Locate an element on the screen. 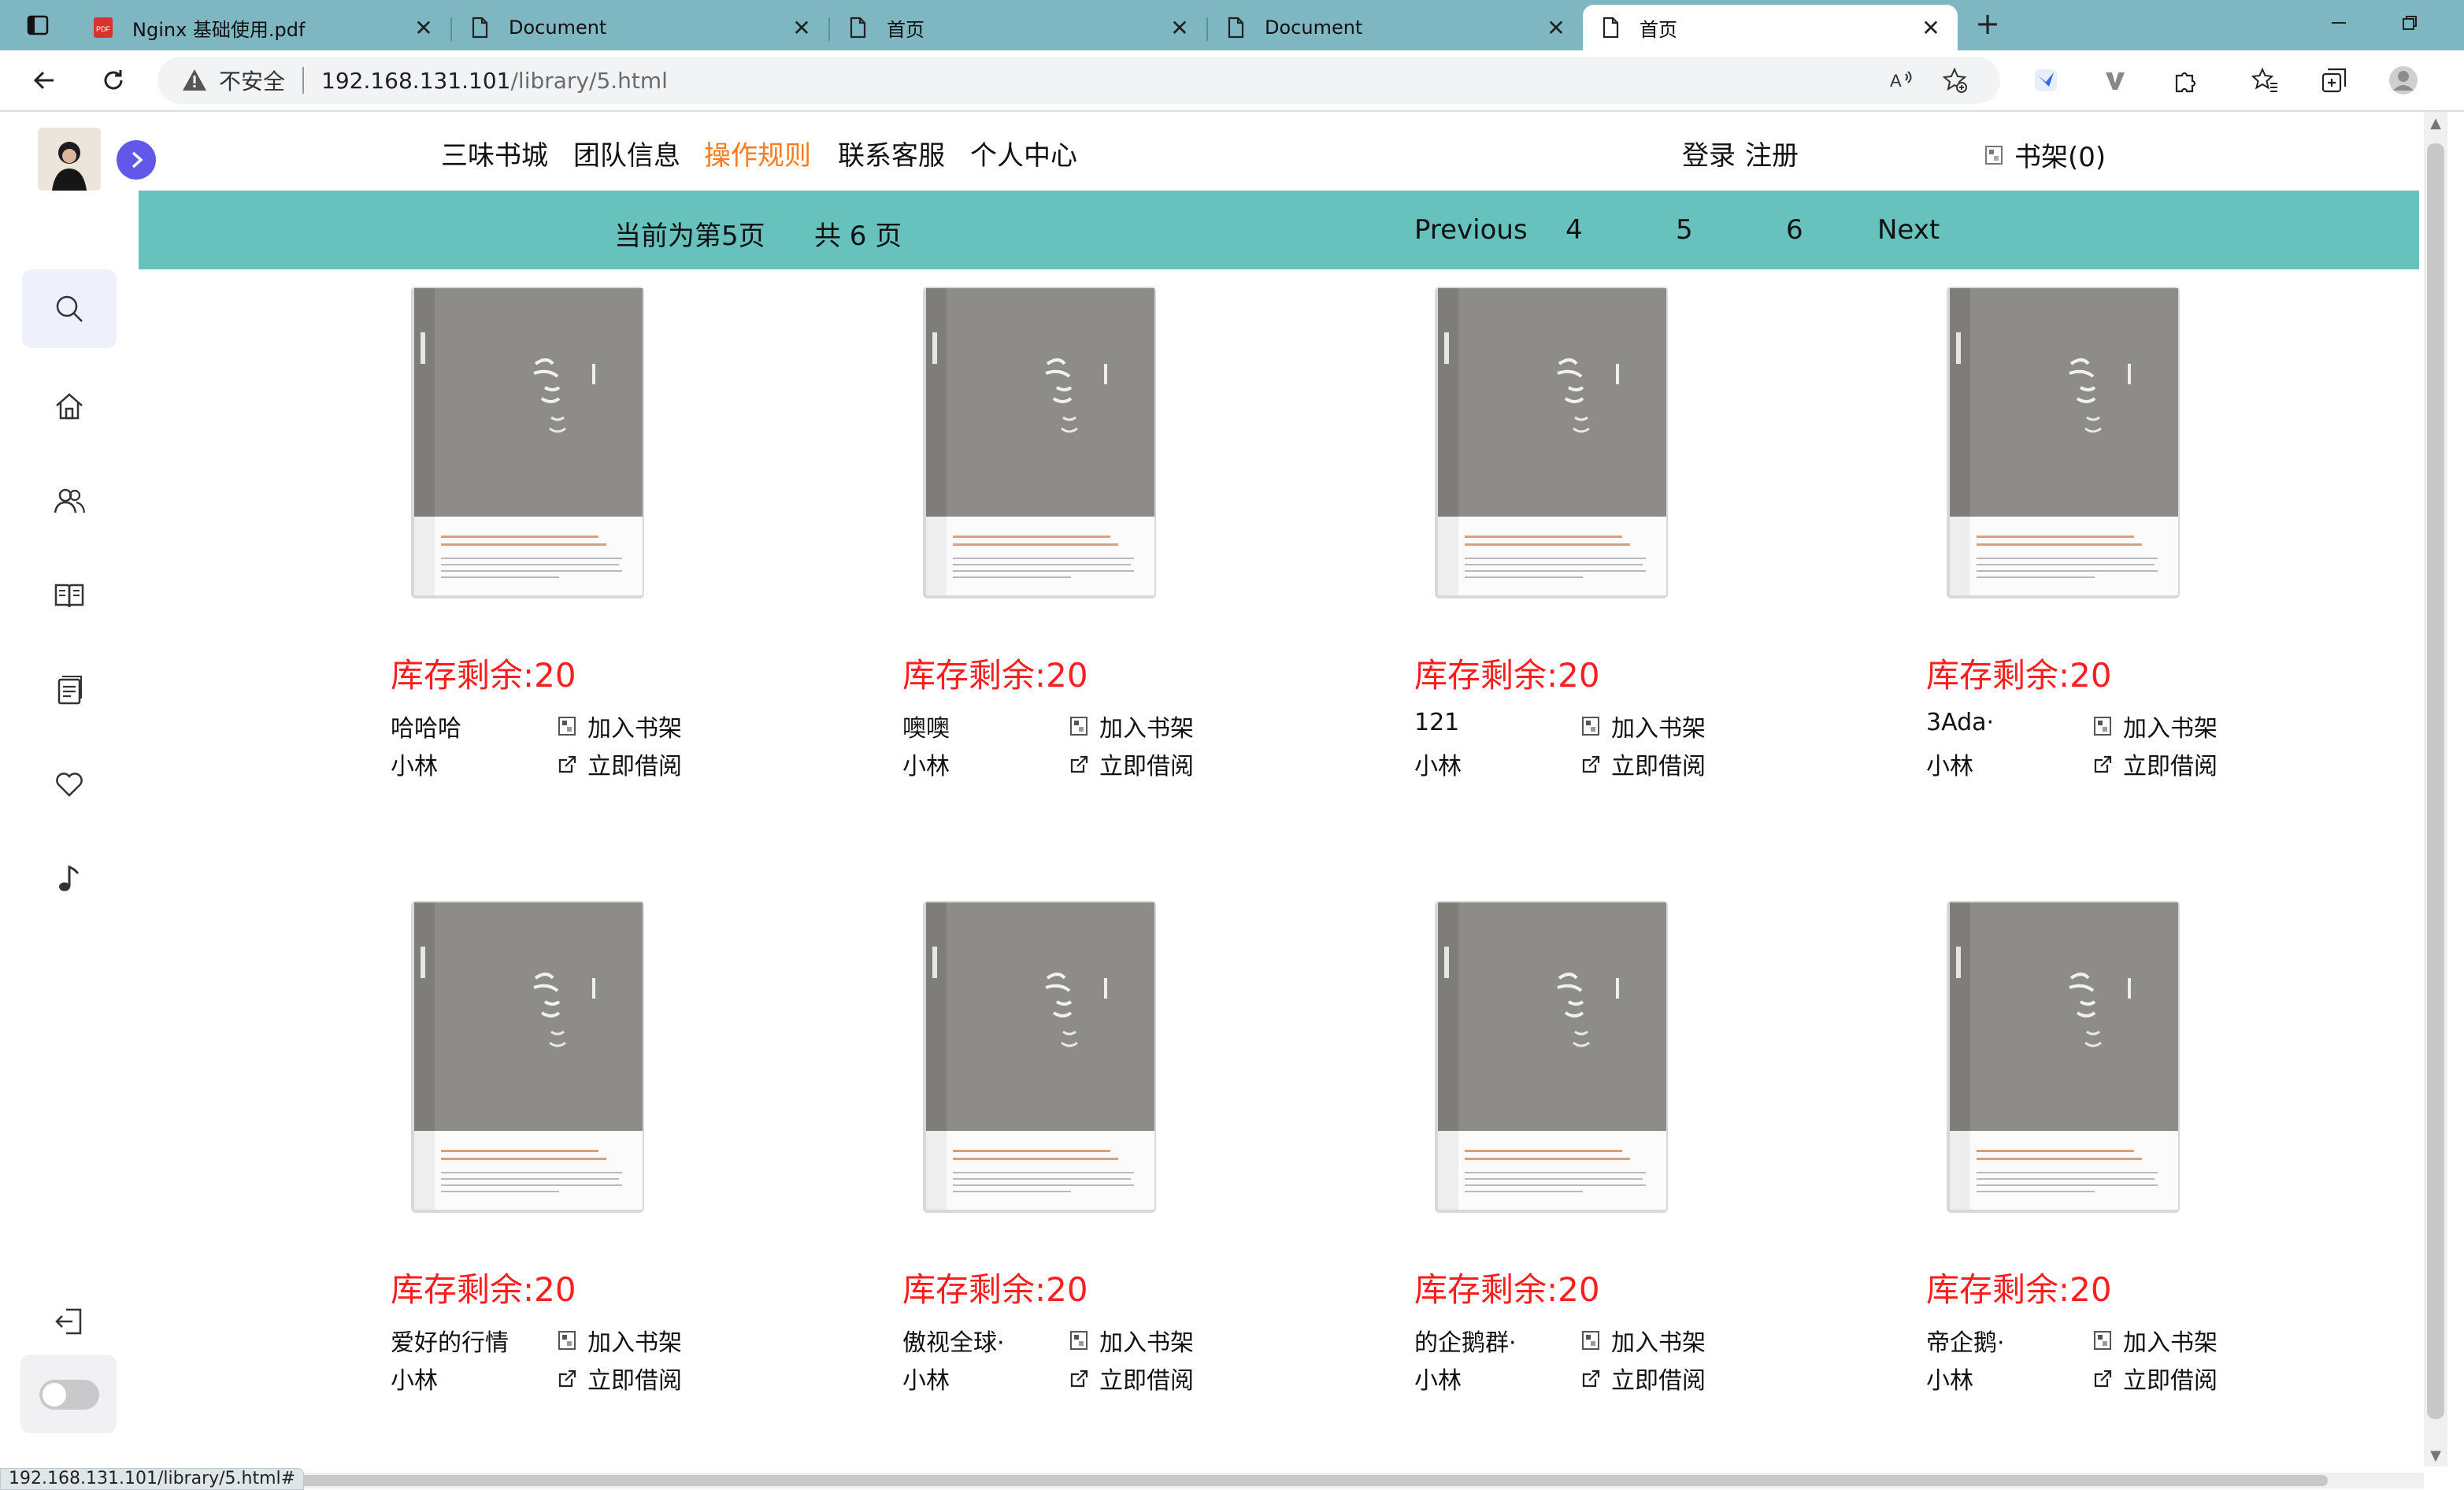 This screenshot has width=2464, height=1490. new-tab-button: + is located at coordinates (1987, 25).